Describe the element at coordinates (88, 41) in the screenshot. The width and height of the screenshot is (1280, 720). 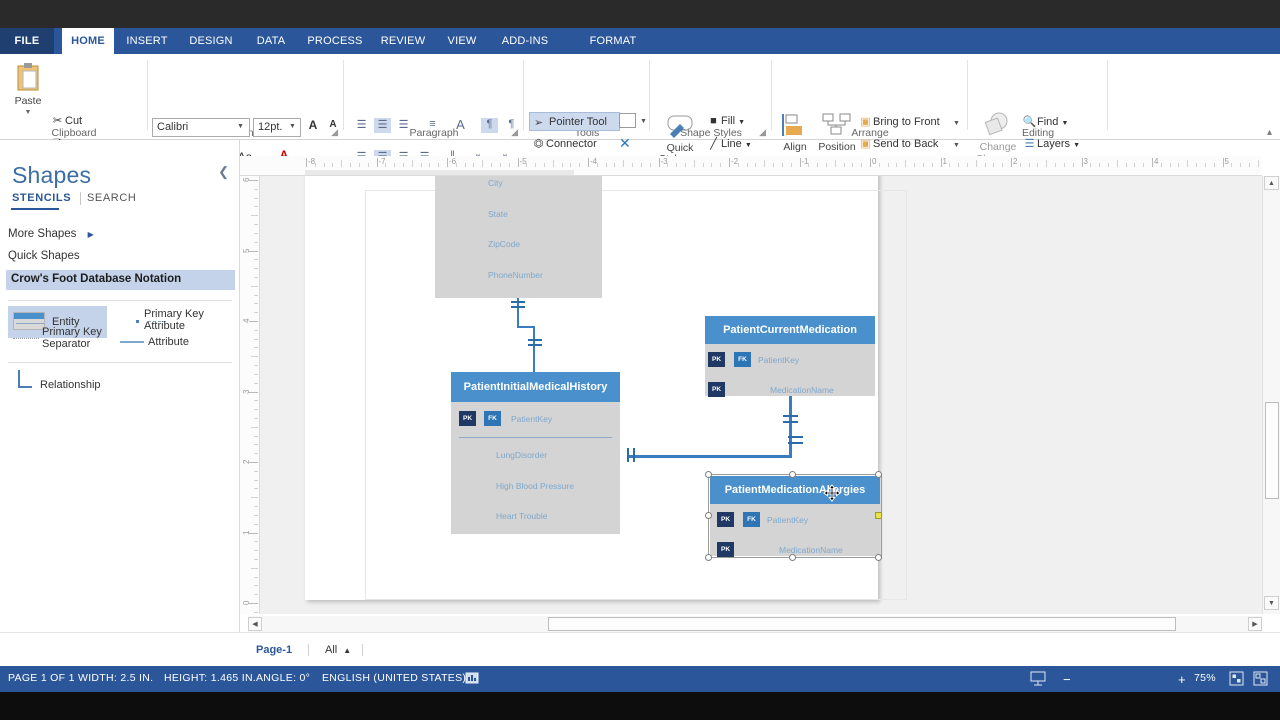
I see `tab-home: HOME` at that location.